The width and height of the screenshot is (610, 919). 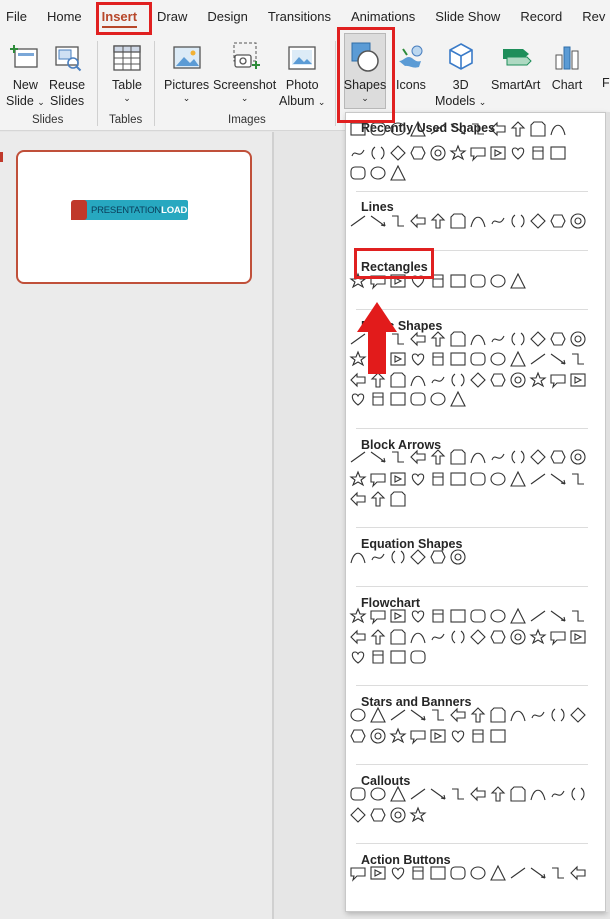 I want to click on table-button: Table ⌄, so click(x=127, y=70).